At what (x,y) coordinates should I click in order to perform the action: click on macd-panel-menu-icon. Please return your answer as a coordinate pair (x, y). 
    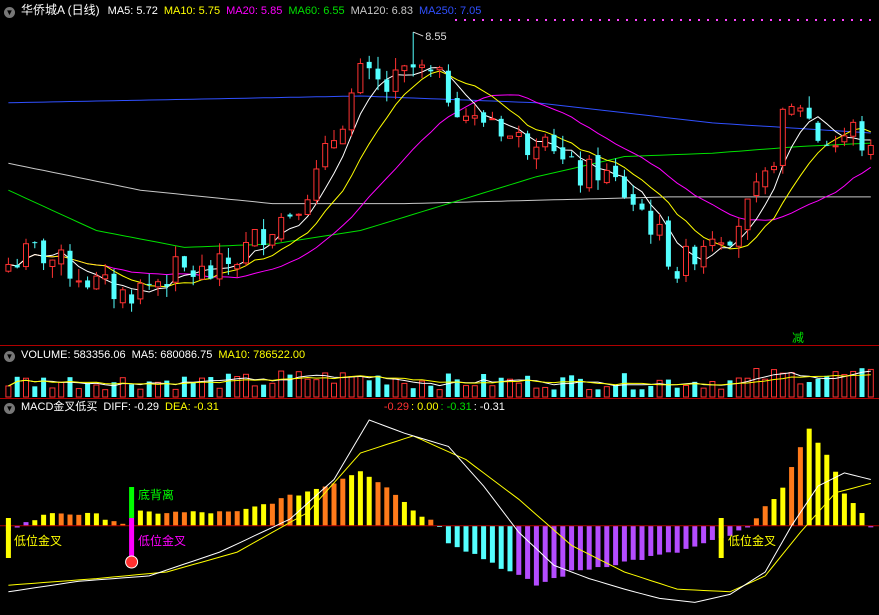
    Looking at the image, I should click on (9, 408).